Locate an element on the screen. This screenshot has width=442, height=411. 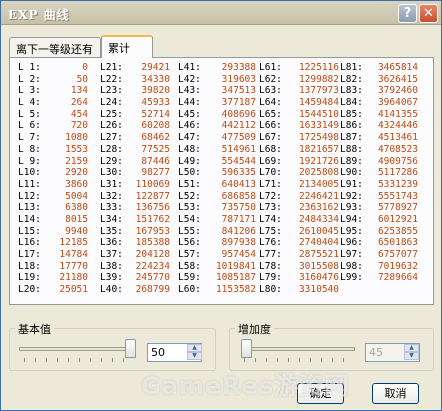
exp-value: 134 is located at coordinates (79, 91).